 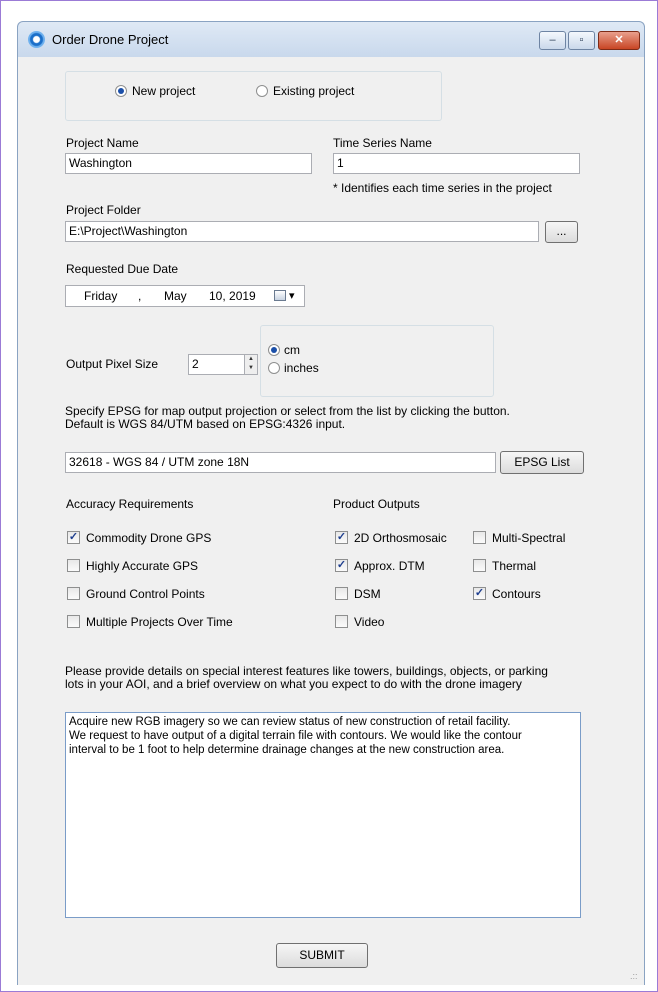 I want to click on outputs-heading: Product Outputs, so click(x=376, y=504).